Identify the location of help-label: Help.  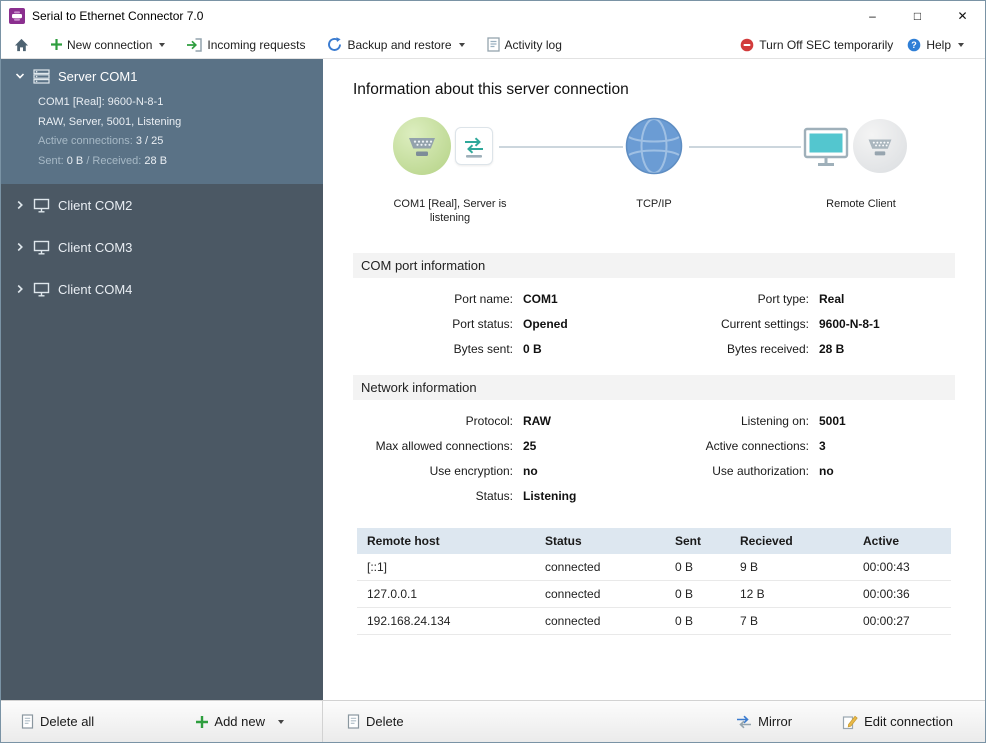
(938, 44).